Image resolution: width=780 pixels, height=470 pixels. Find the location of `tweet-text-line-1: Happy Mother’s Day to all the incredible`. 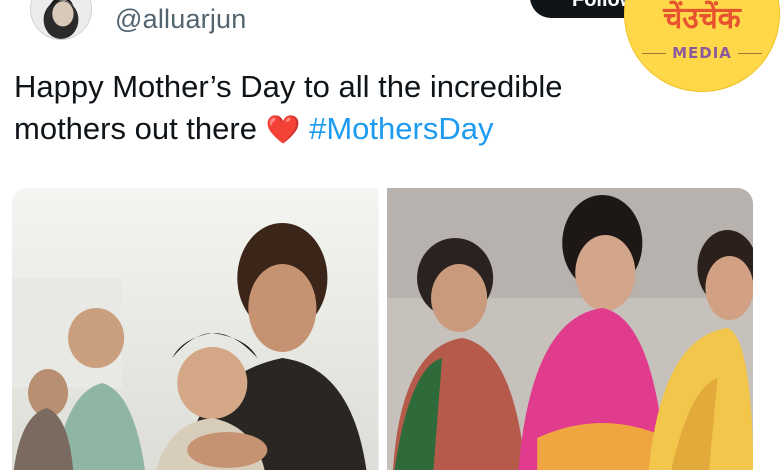

tweet-text-line-1: Happy Mother’s Day to all the incredible is located at coordinates (288, 86).